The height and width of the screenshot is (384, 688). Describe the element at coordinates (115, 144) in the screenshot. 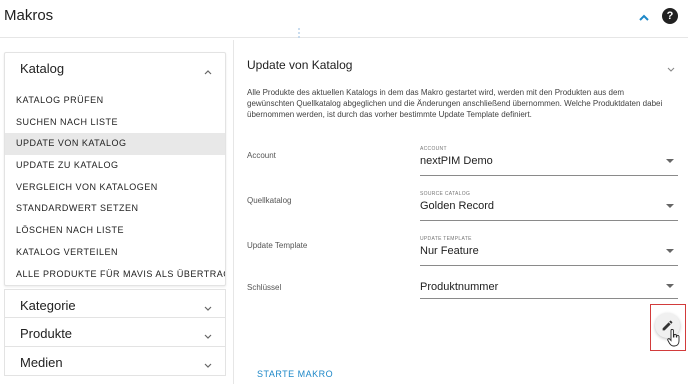

I see `menu-item-update-von-katalog: Update von Katalog` at that location.